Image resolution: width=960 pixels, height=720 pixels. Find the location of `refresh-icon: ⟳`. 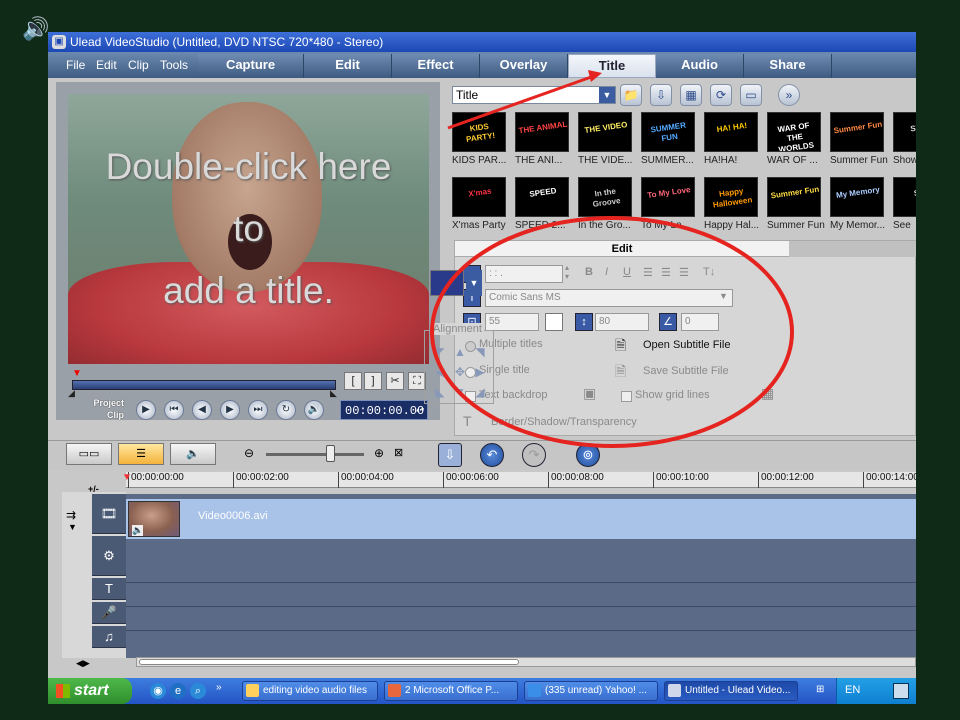

refresh-icon: ⟳ is located at coordinates (721, 95).